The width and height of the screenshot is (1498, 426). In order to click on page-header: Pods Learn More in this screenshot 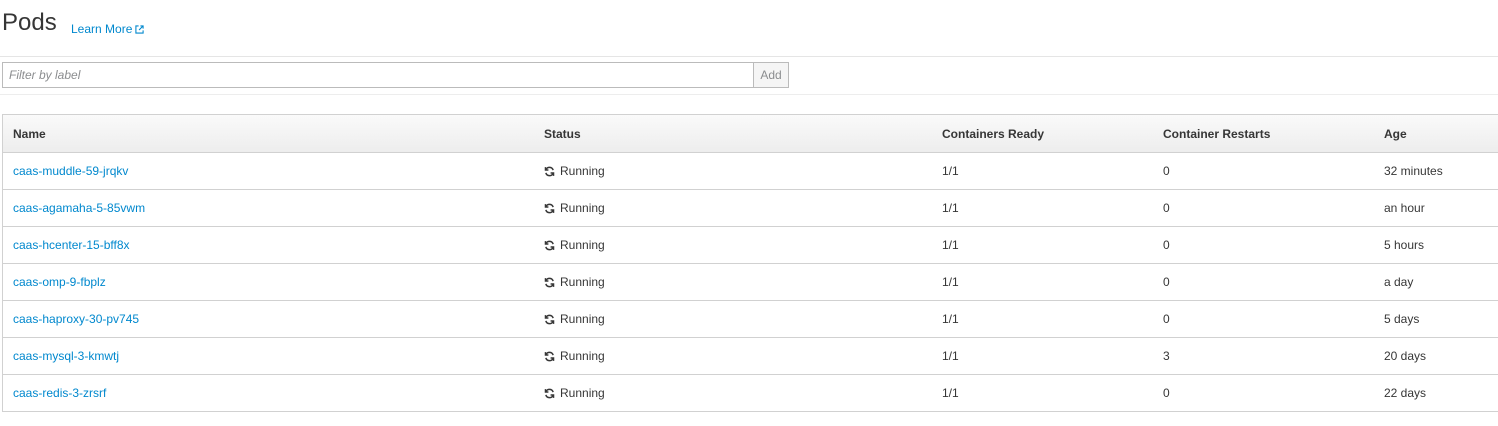, I will do `click(749, 28)`.